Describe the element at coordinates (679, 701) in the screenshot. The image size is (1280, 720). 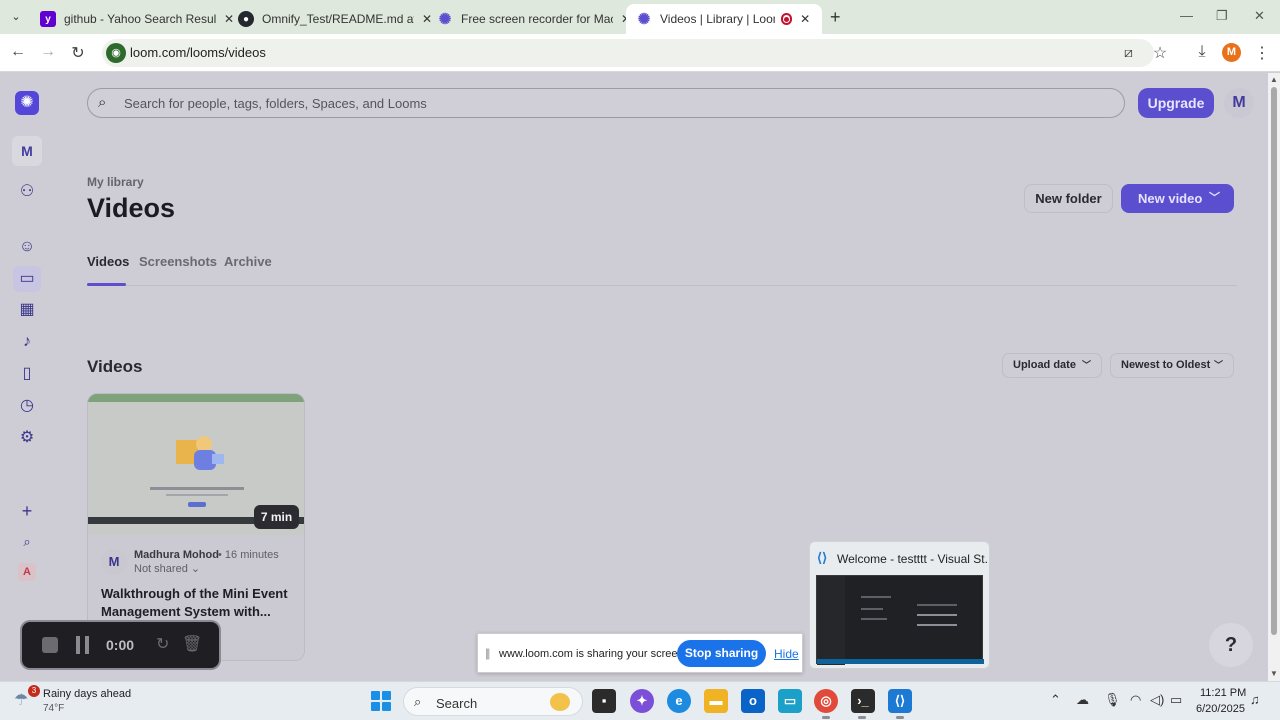
I see `edge-icon: e` at that location.